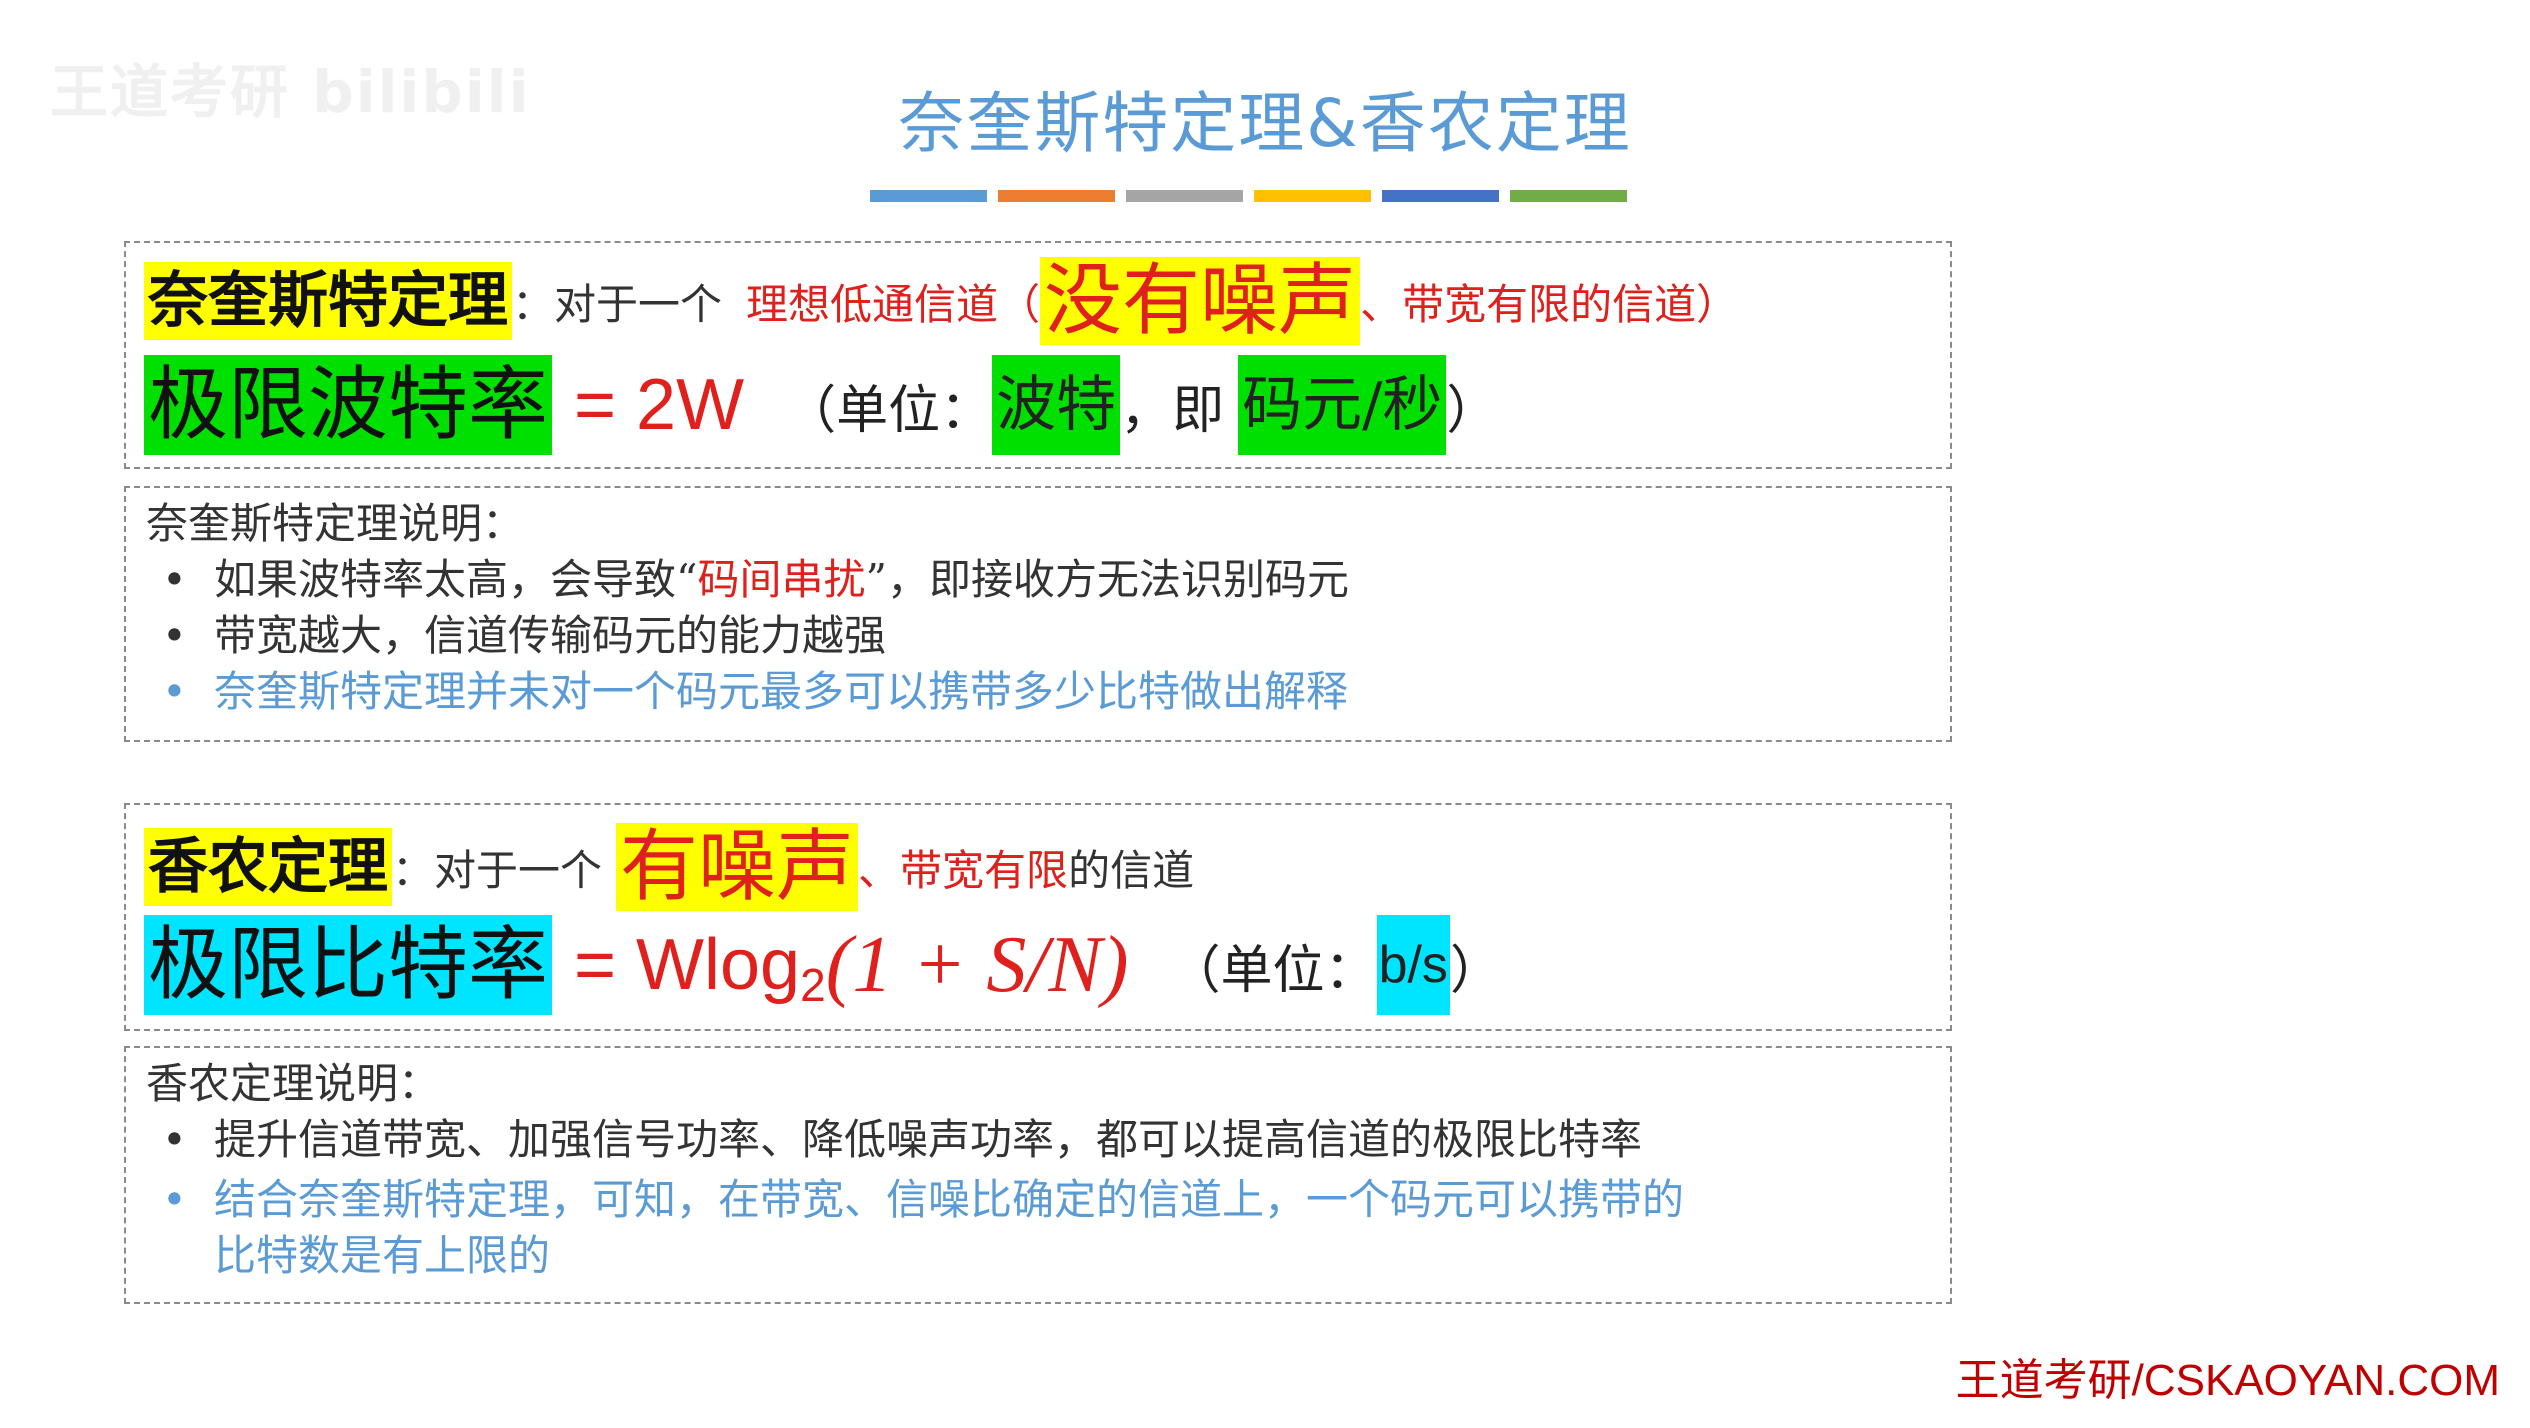 Image resolution: width=2530 pixels, height=1428 pixels. Describe the element at coordinates (963, 870) in the screenshot. I see `shannon-channel-desc: 、带宽有限` at that location.